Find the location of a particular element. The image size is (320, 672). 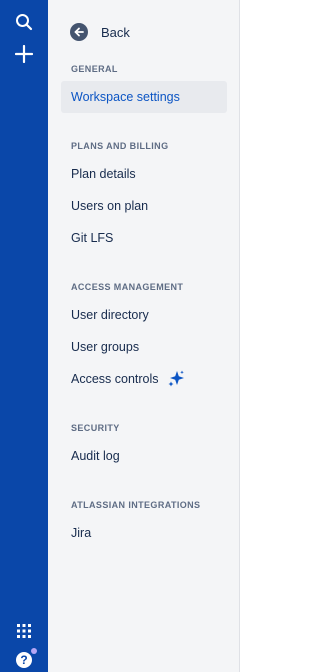

back-label: Back is located at coordinates (115, 32).